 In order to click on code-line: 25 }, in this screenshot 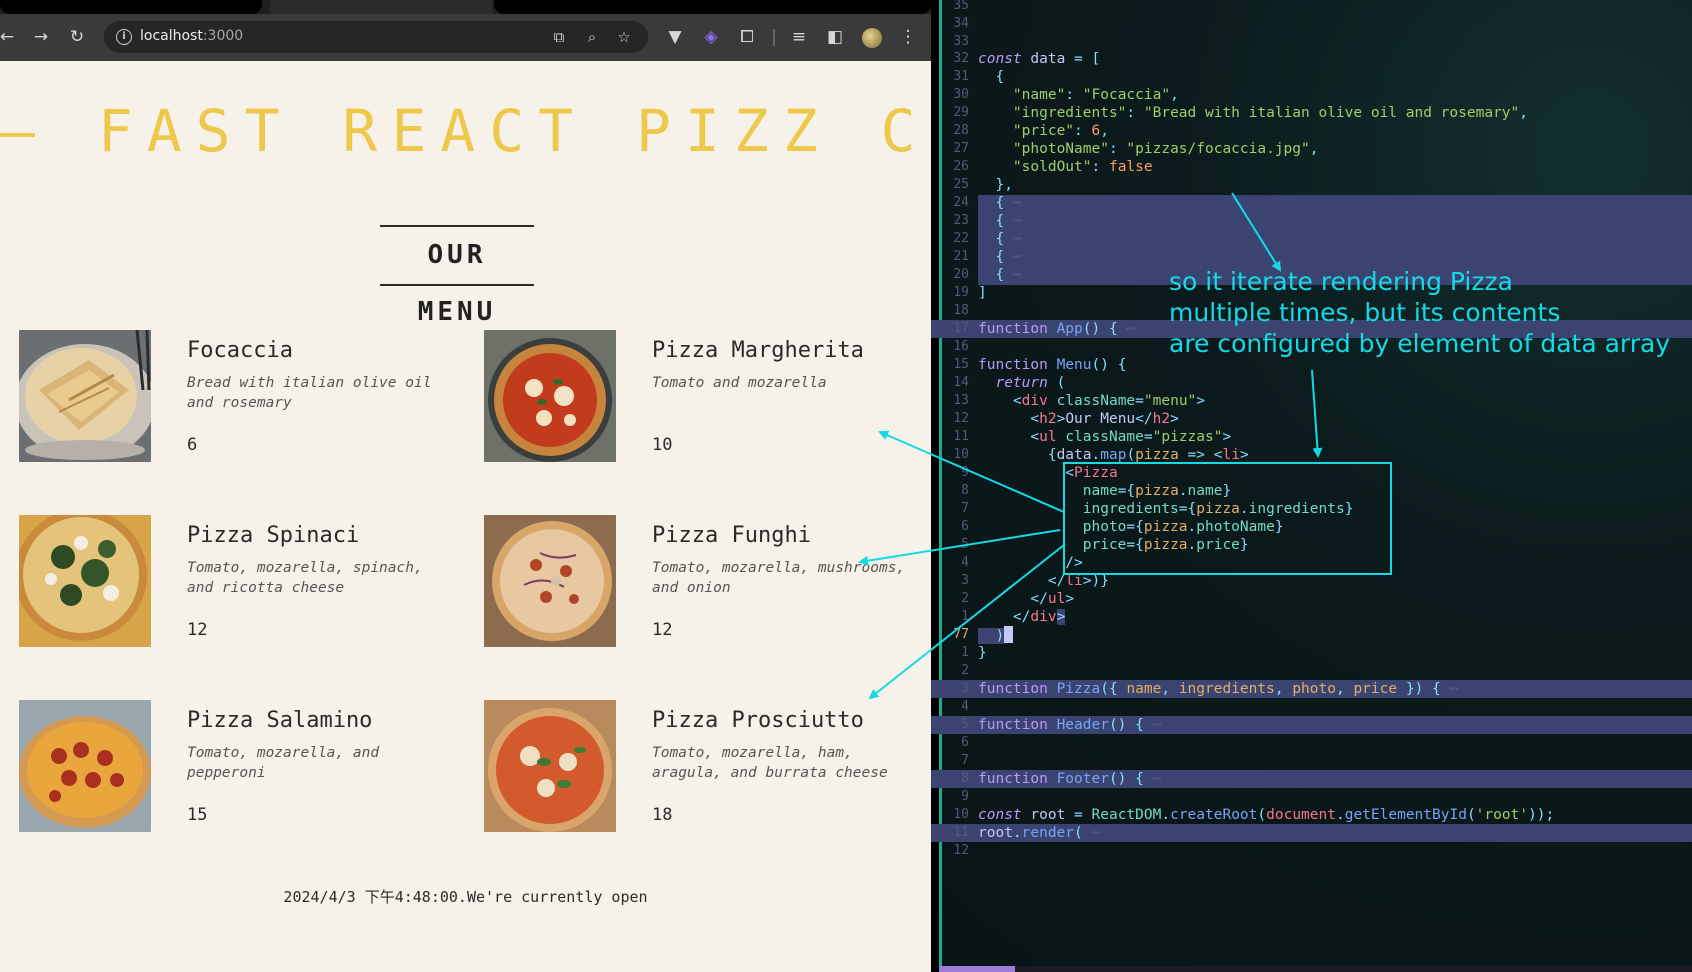, I will do `click(1311, 185)`.